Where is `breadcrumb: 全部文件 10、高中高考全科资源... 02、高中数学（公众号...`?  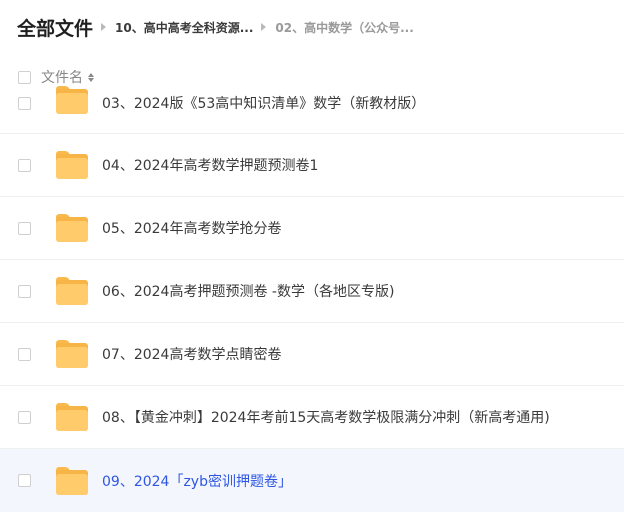
breadcrumb: 全部文件 10、高中高考全科资源... 02、高中数学（公众号... is located at coordinates (215, 27).